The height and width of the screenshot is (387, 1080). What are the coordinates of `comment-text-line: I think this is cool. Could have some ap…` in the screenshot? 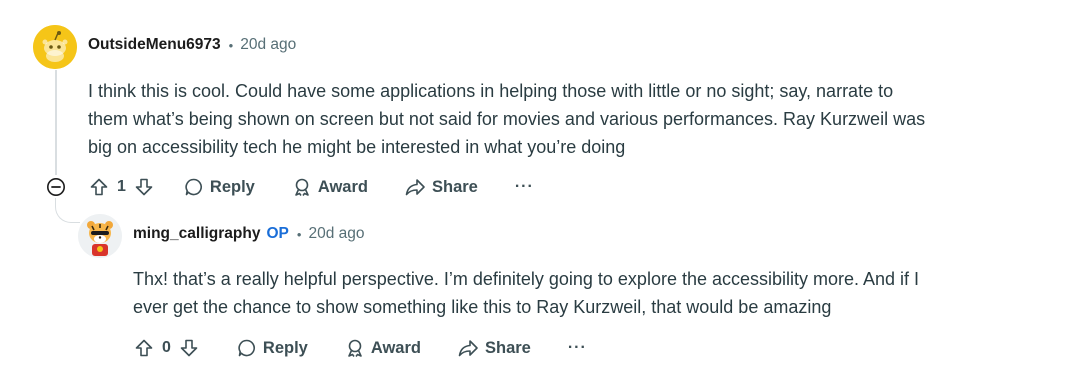 It's located at (491, 91).